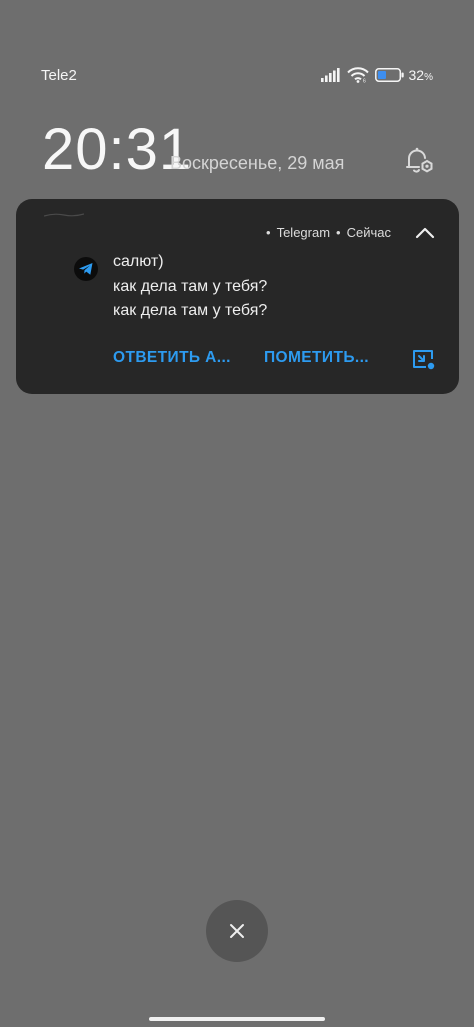 This screenshot has height=1027, width=474. What do you see at coordinates (424, 359) in the screenshot?
I see `picture-in-picture-icon` at bounding box center [424, 359].